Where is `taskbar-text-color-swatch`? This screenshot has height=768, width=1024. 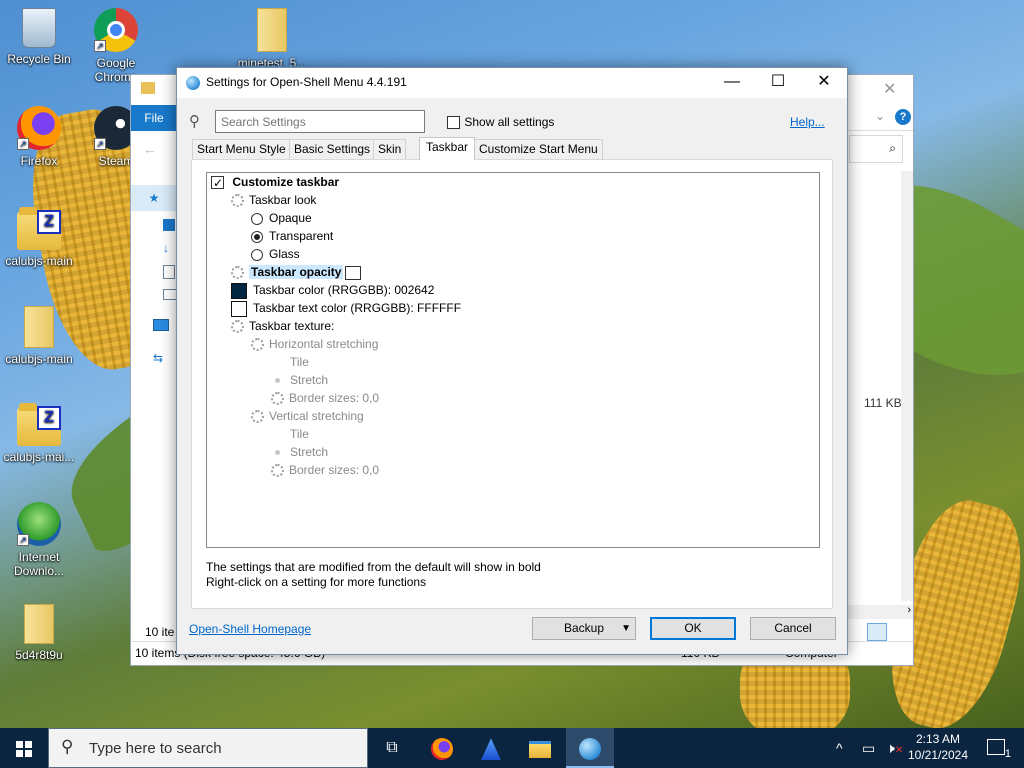
taskbar-text-color-swatch is located at coordinates (239, 308).